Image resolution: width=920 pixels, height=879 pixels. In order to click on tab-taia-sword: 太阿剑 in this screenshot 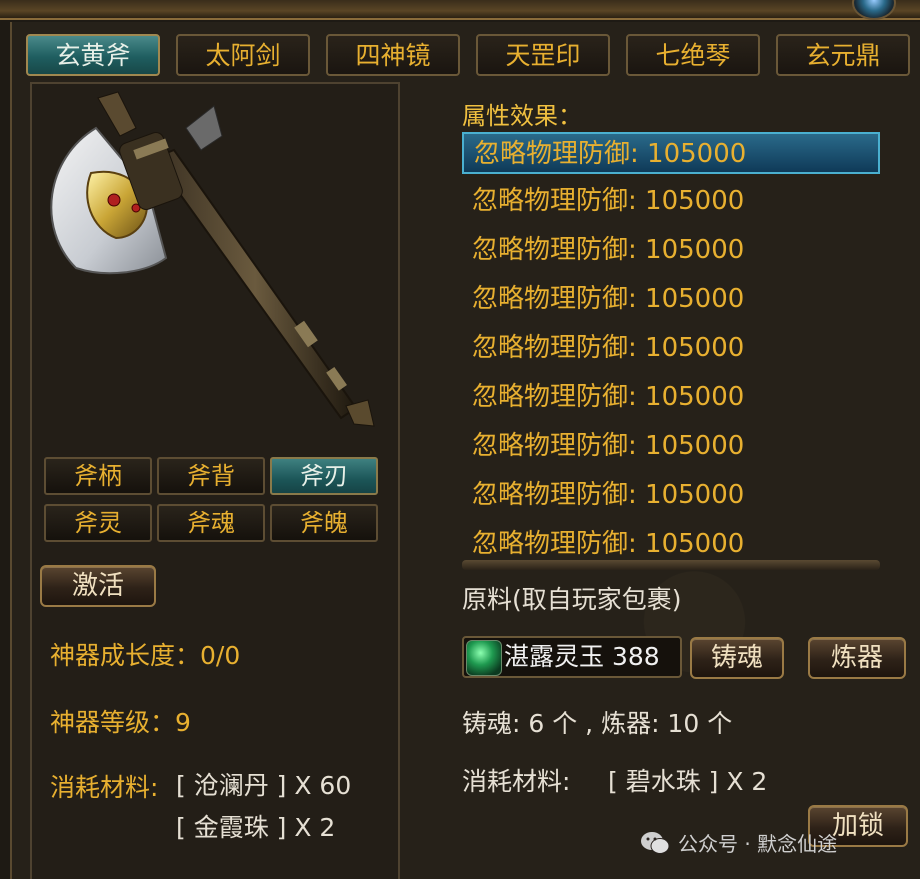, I will do `click(243, 55)`.